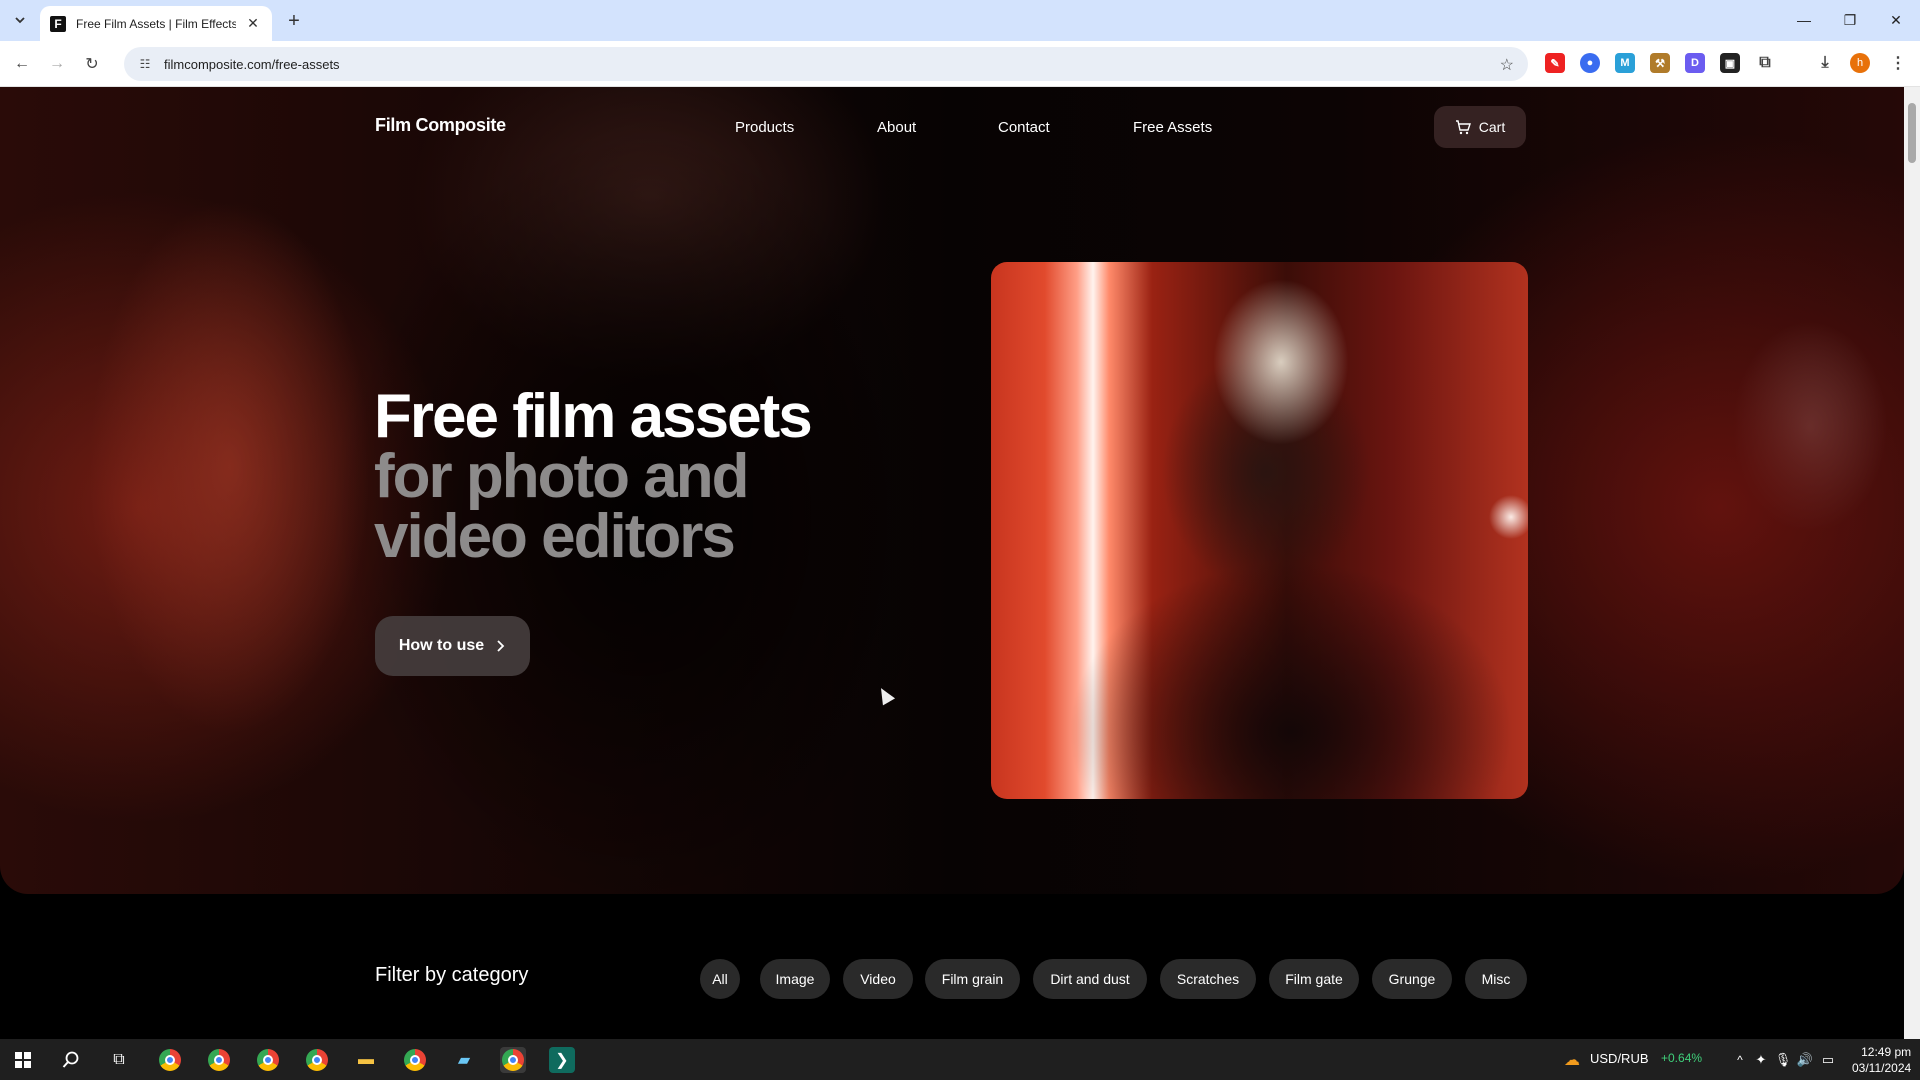 This screenshot has width=1920, height=1080. I want to click on site-favicon-icon: F, so click(58, 23).